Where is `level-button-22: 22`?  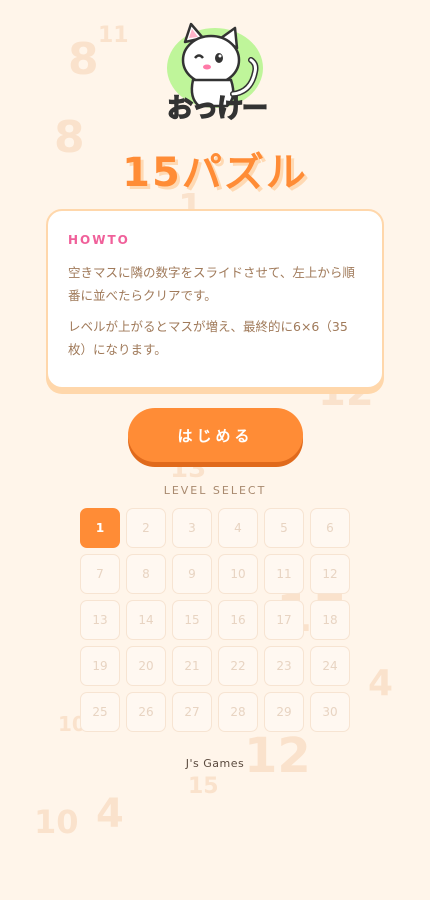
level-button-22: 22 is located at coordinates (238, 666).